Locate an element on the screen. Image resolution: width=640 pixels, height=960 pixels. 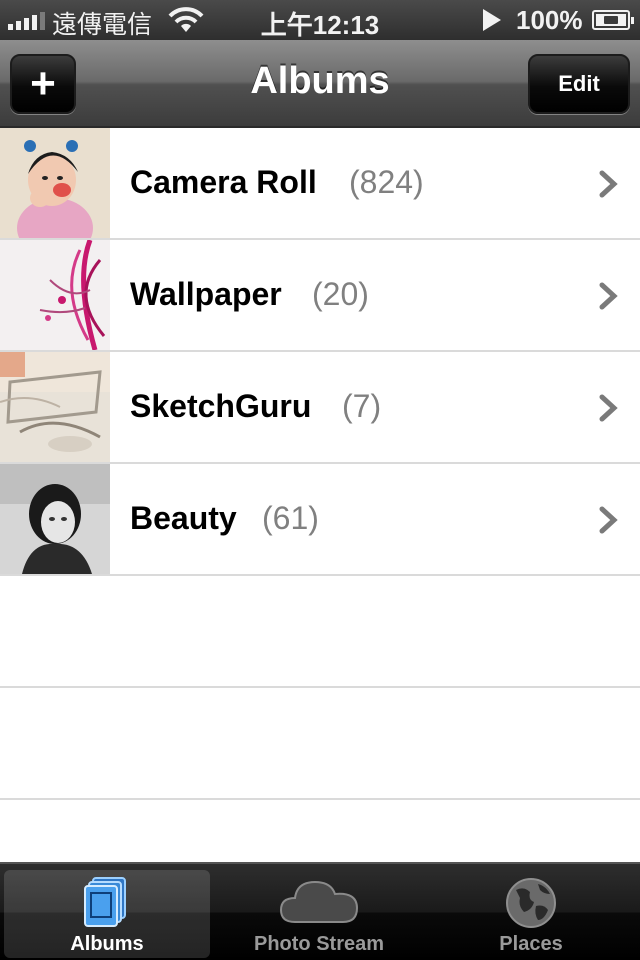
album-count: (20) is located at coordinates (340, 294).